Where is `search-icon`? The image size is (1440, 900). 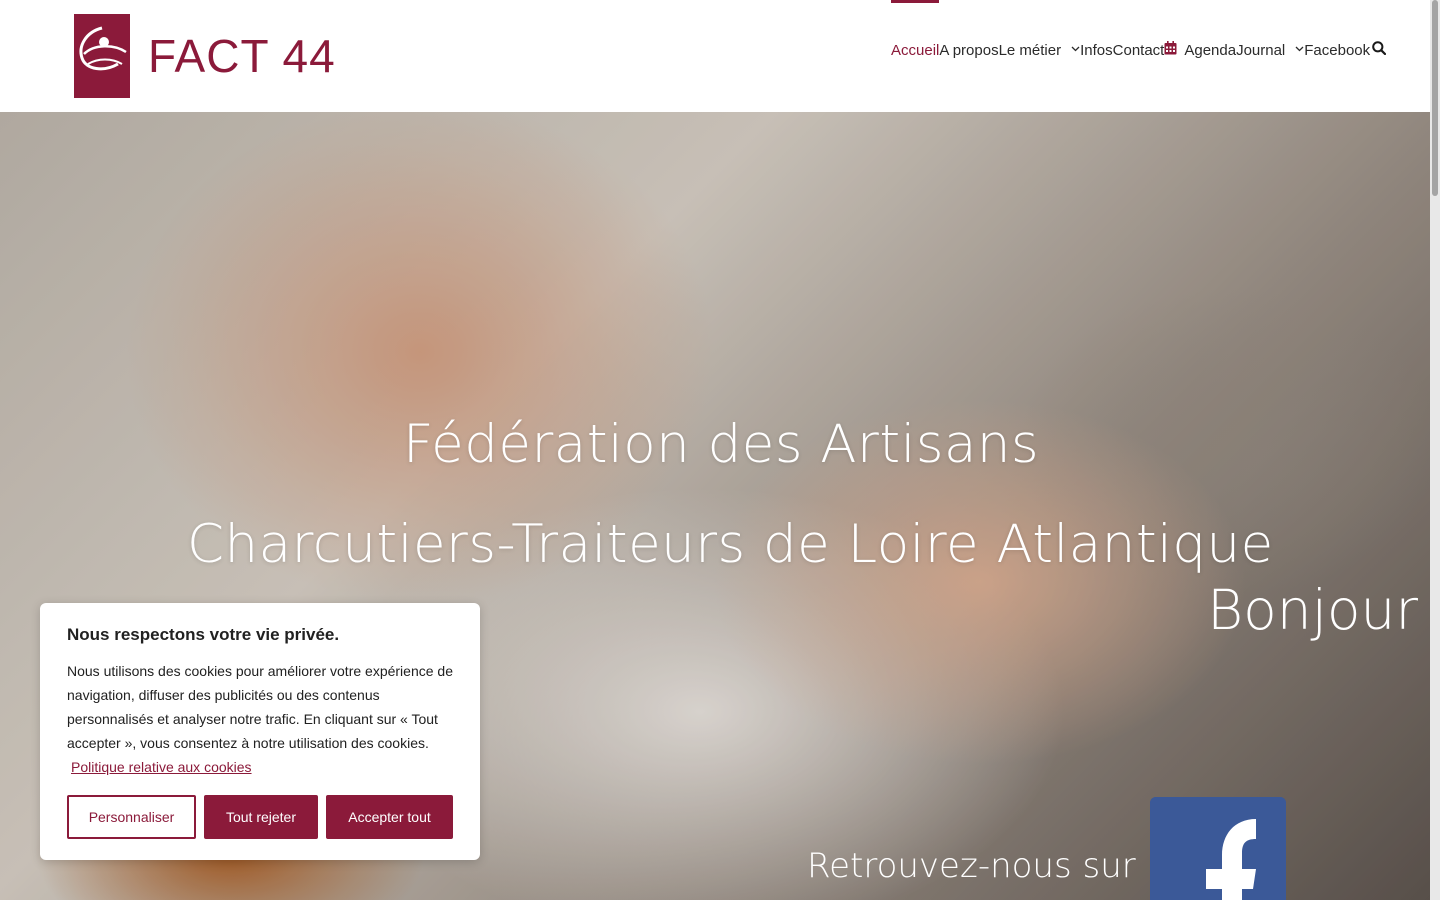
search-icon is located at coordinates (1379, 50).